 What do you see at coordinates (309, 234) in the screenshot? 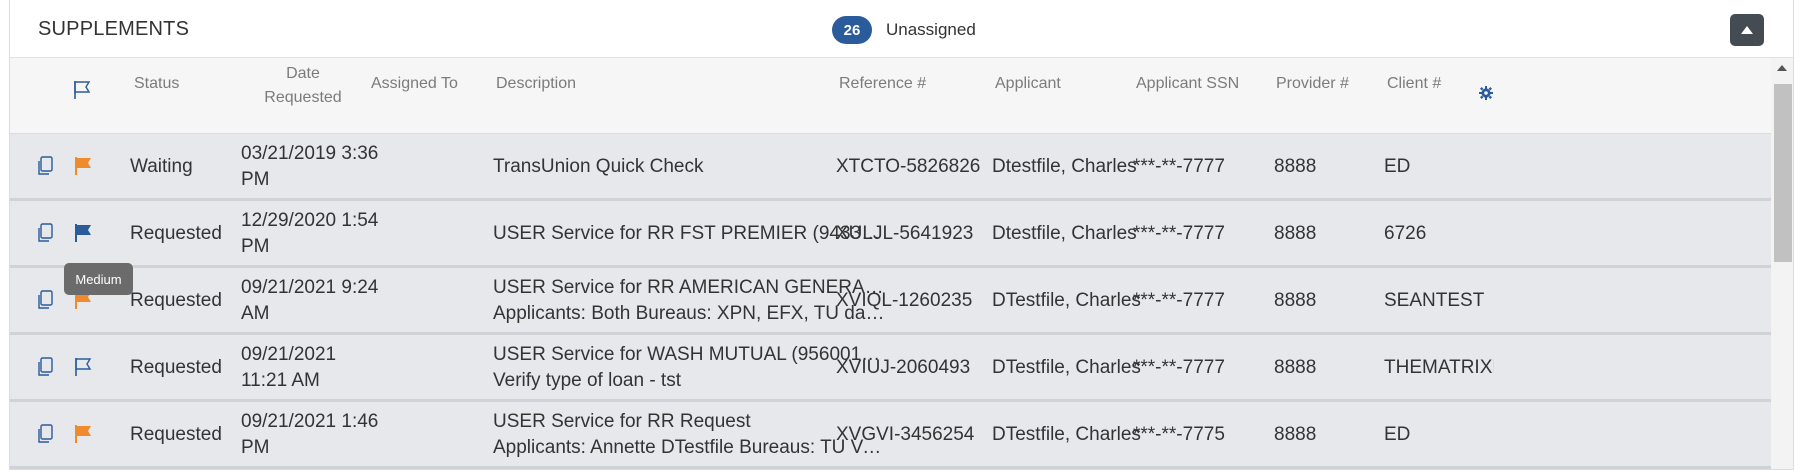
I see `date-requested-cell: 12/29/2020 1:54 PM` at bounding box center [309, 234].